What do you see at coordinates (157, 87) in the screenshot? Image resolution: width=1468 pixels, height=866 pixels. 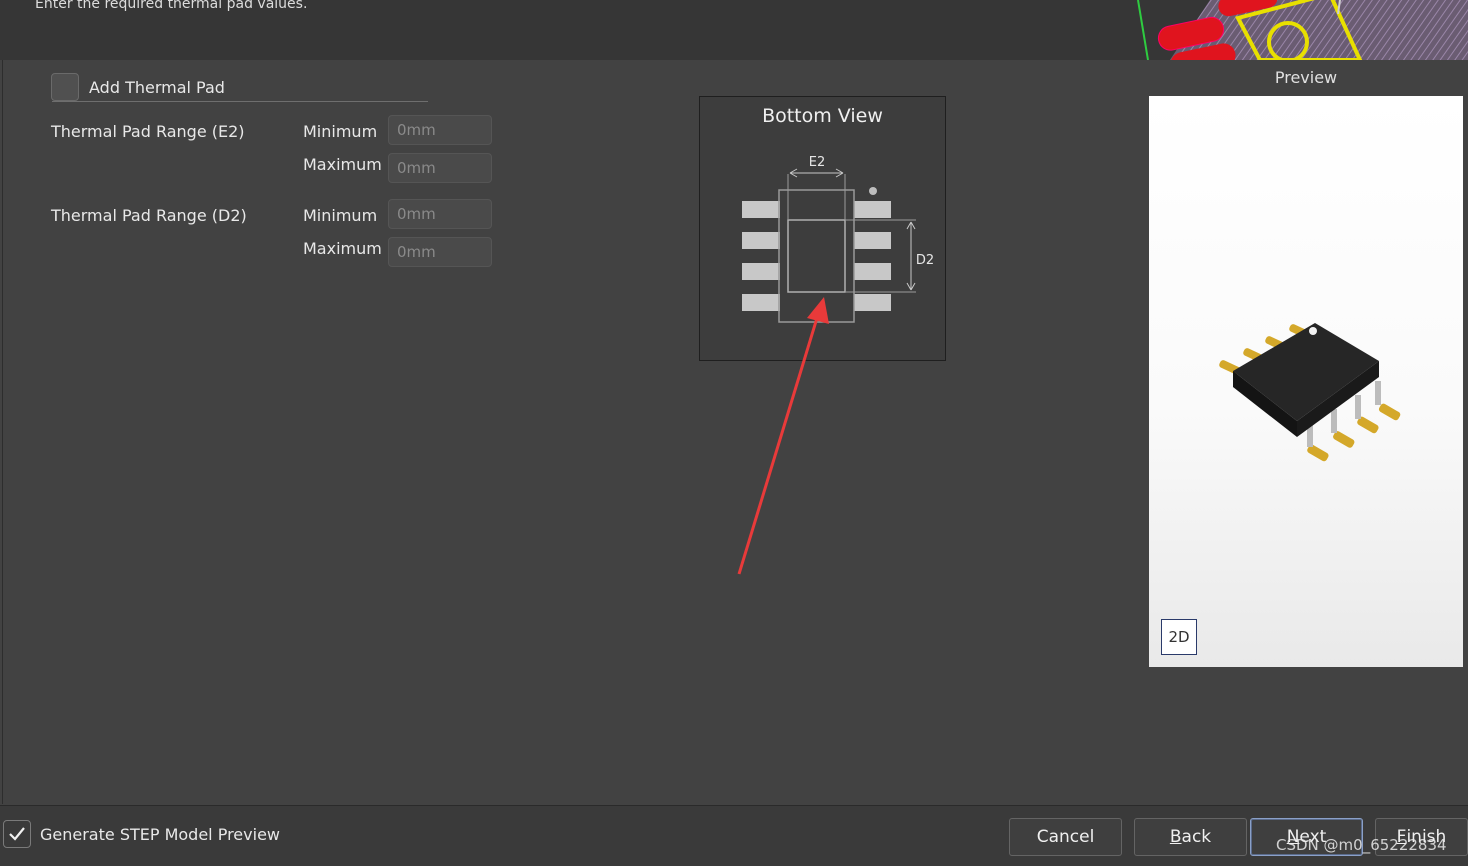 I see `add-thermal-pad-label: Add Thermal Pad` at bounding box center [157, 87].